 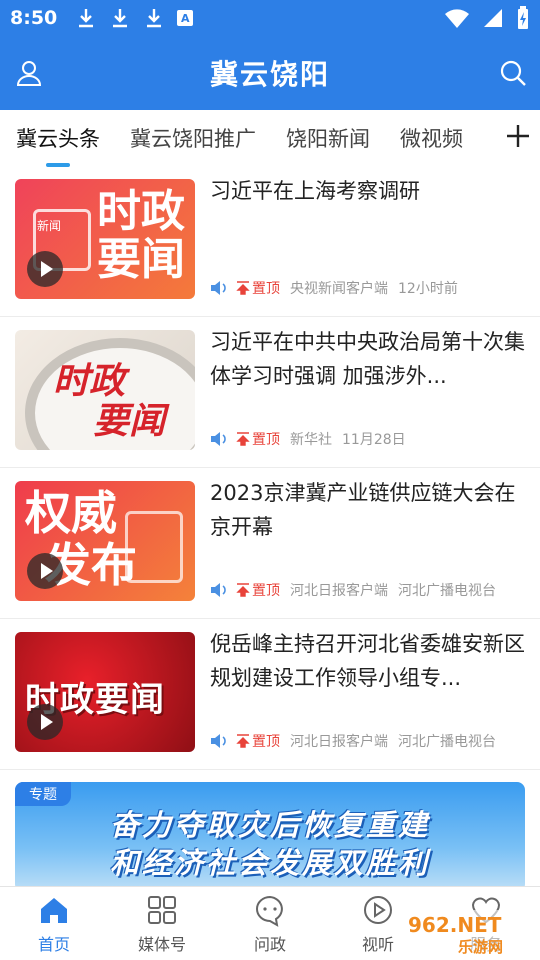 What do you see at coordinates (54, 910) in the screenshot?
I see `home-icon` at bounding box center [54, 910].